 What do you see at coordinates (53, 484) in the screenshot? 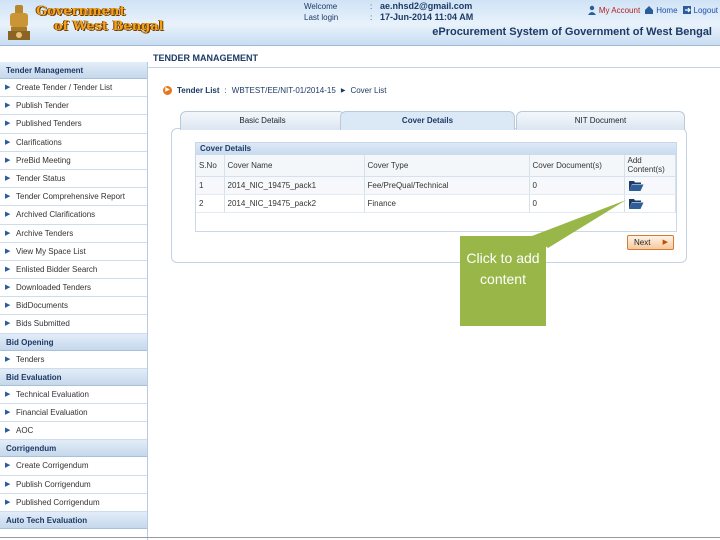
I see `sidebar-item-label: Publish Corrigendum` at bounding box center [53, 484].